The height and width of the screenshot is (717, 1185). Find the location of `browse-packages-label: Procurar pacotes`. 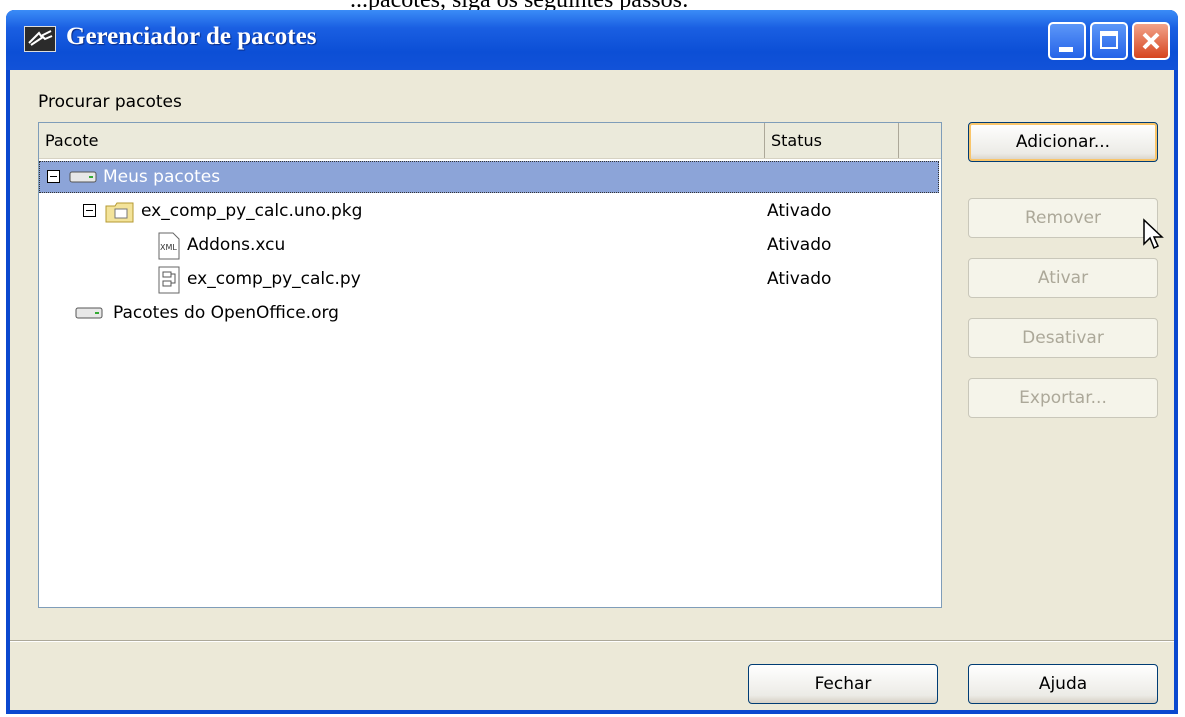

browse-packages-label: Procurar pacotes is located at coordinates (110, 102).